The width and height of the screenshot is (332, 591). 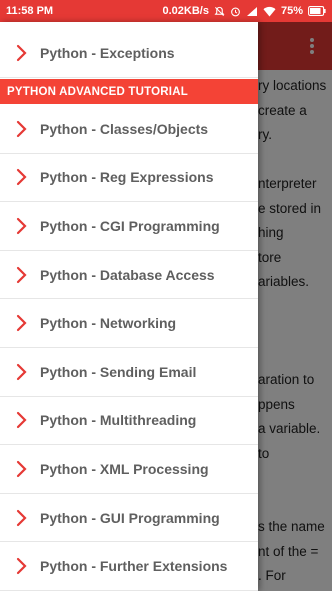 I want to click on drawer-item: Python - Reg Expressions, so click(x=129, y=178).